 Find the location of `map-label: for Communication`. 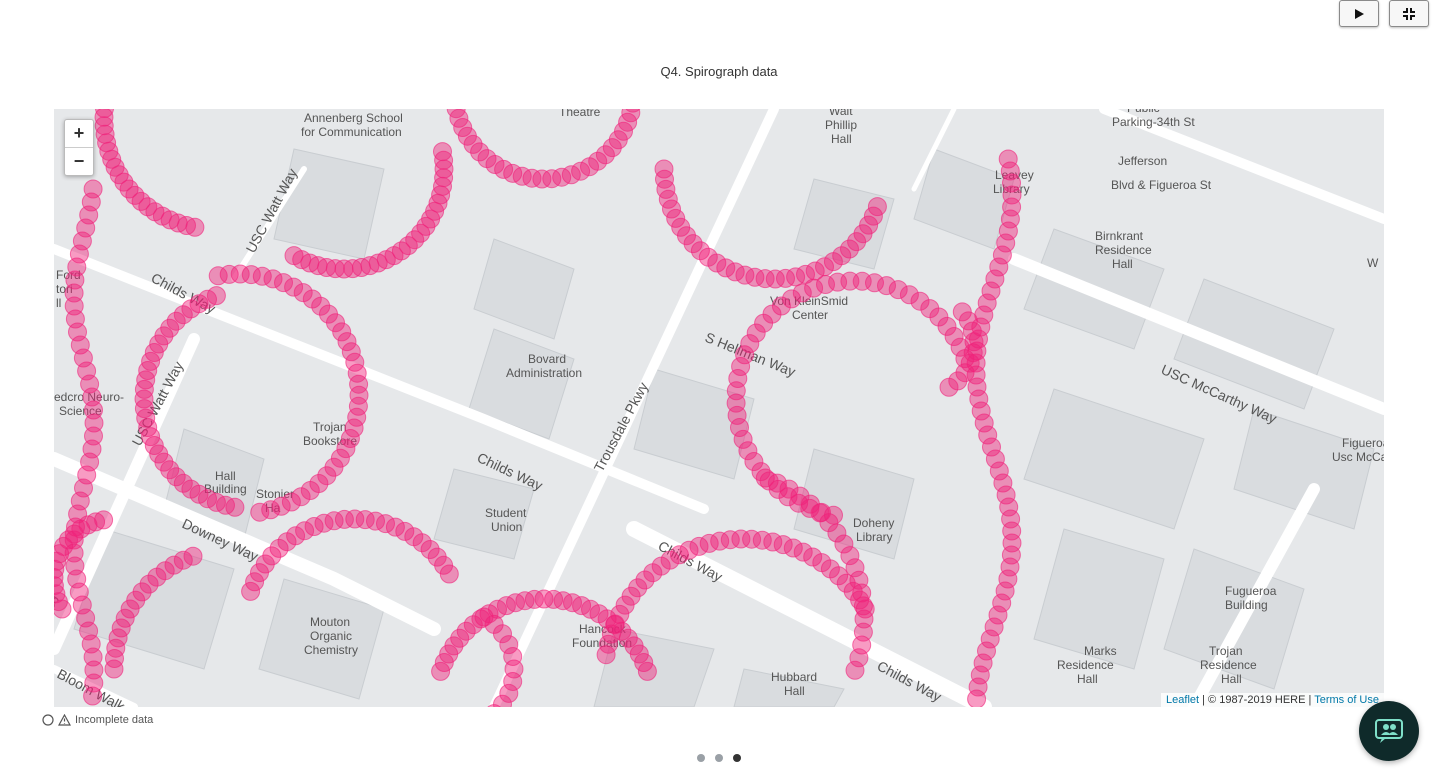

map-label: for Communication is located at coordinates (351, 132).